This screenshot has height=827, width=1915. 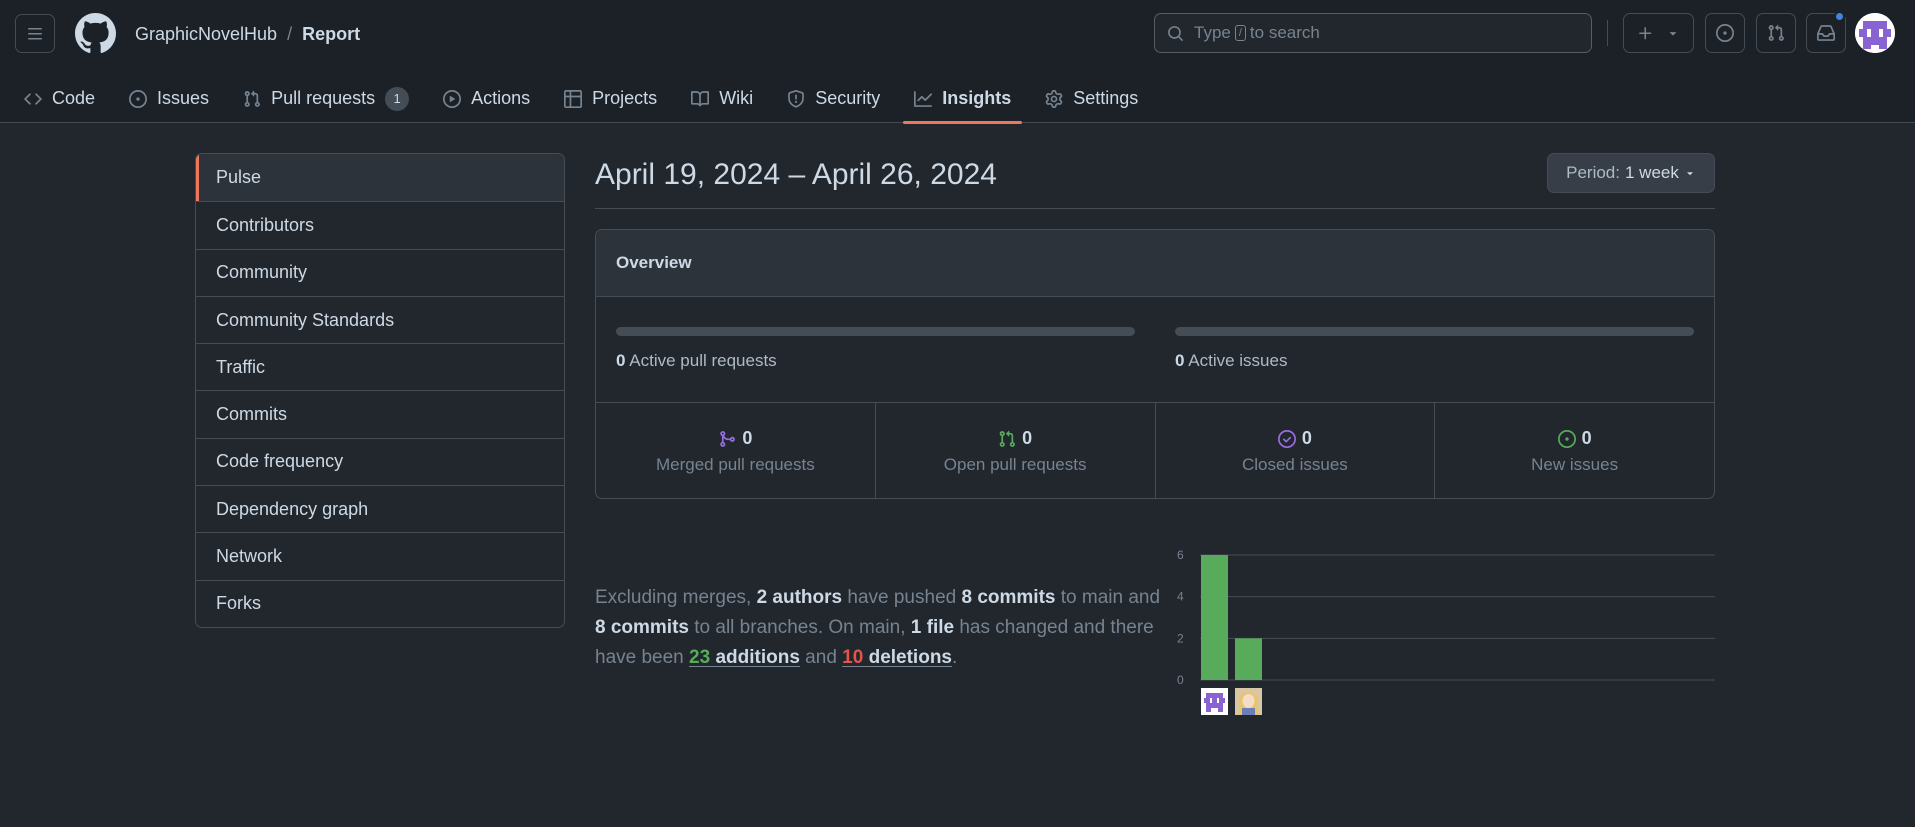 I want to click on plus-icon, so click(x=1645, y=32).